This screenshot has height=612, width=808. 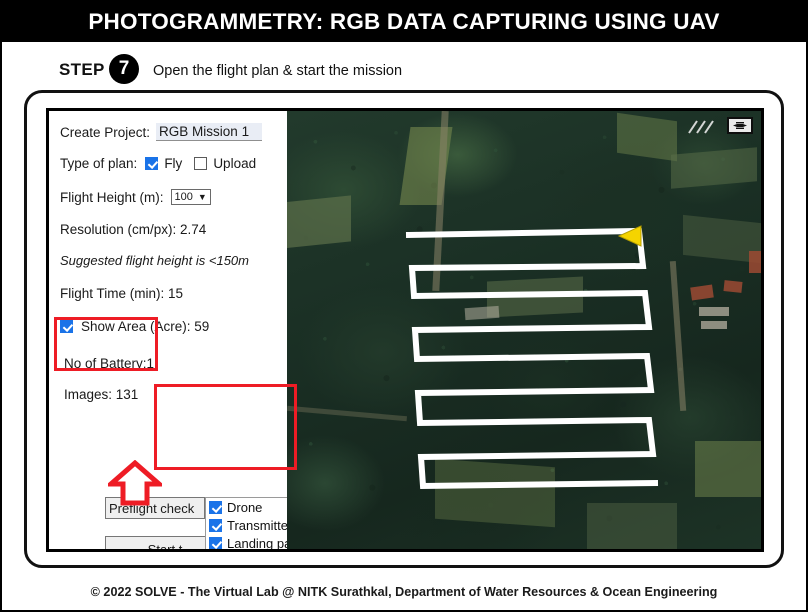 I want to click on flight-height-value: 100, so click(x=183, y=197).